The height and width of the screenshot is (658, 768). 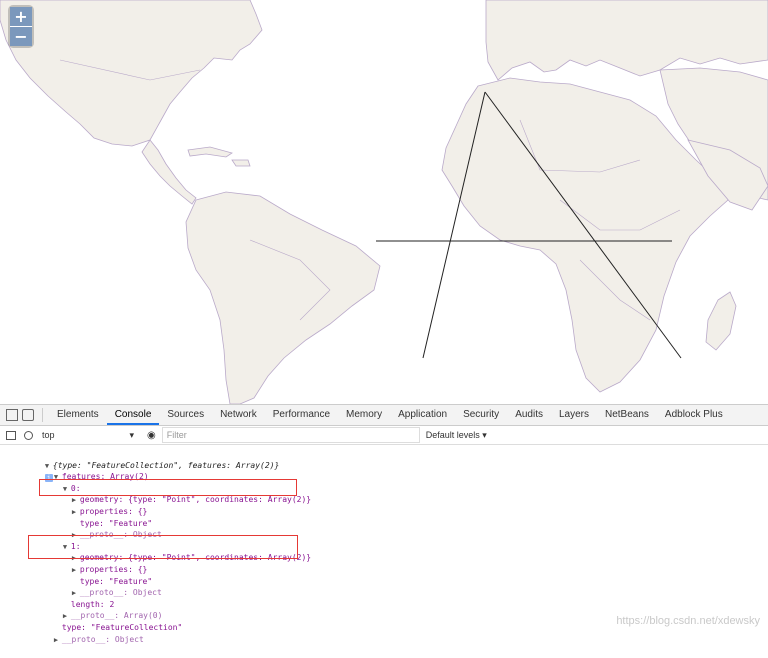 I want to click on console-row: ▶ properties: {}, so click(x=384, y=505).